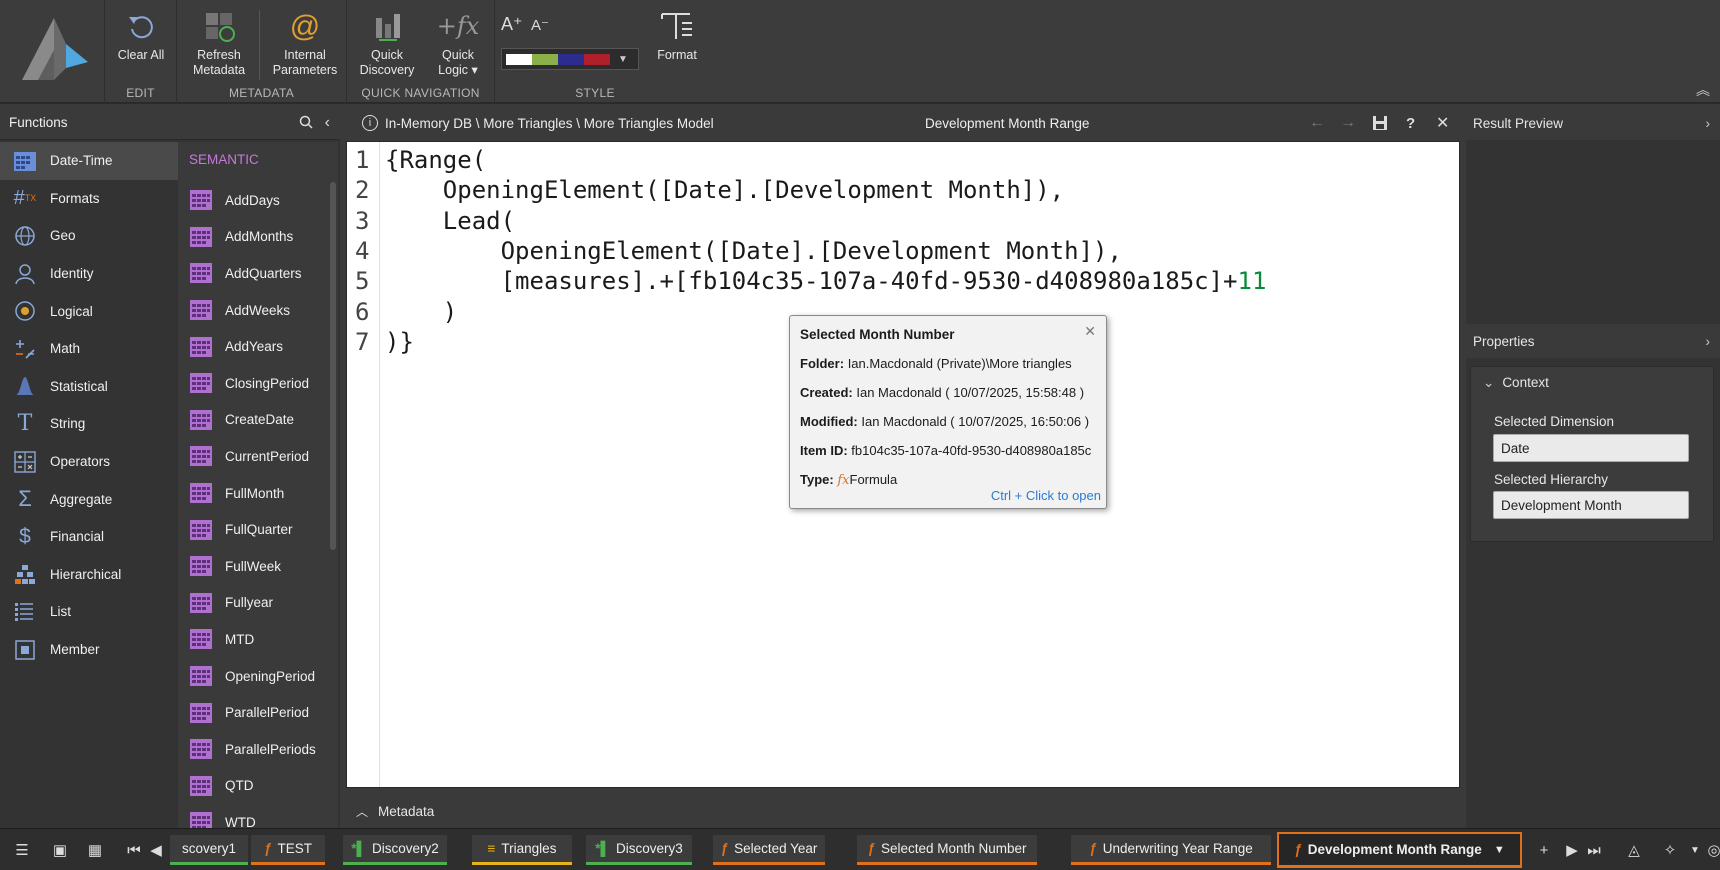  I want to click on info-icon: i, so click(370, 123).